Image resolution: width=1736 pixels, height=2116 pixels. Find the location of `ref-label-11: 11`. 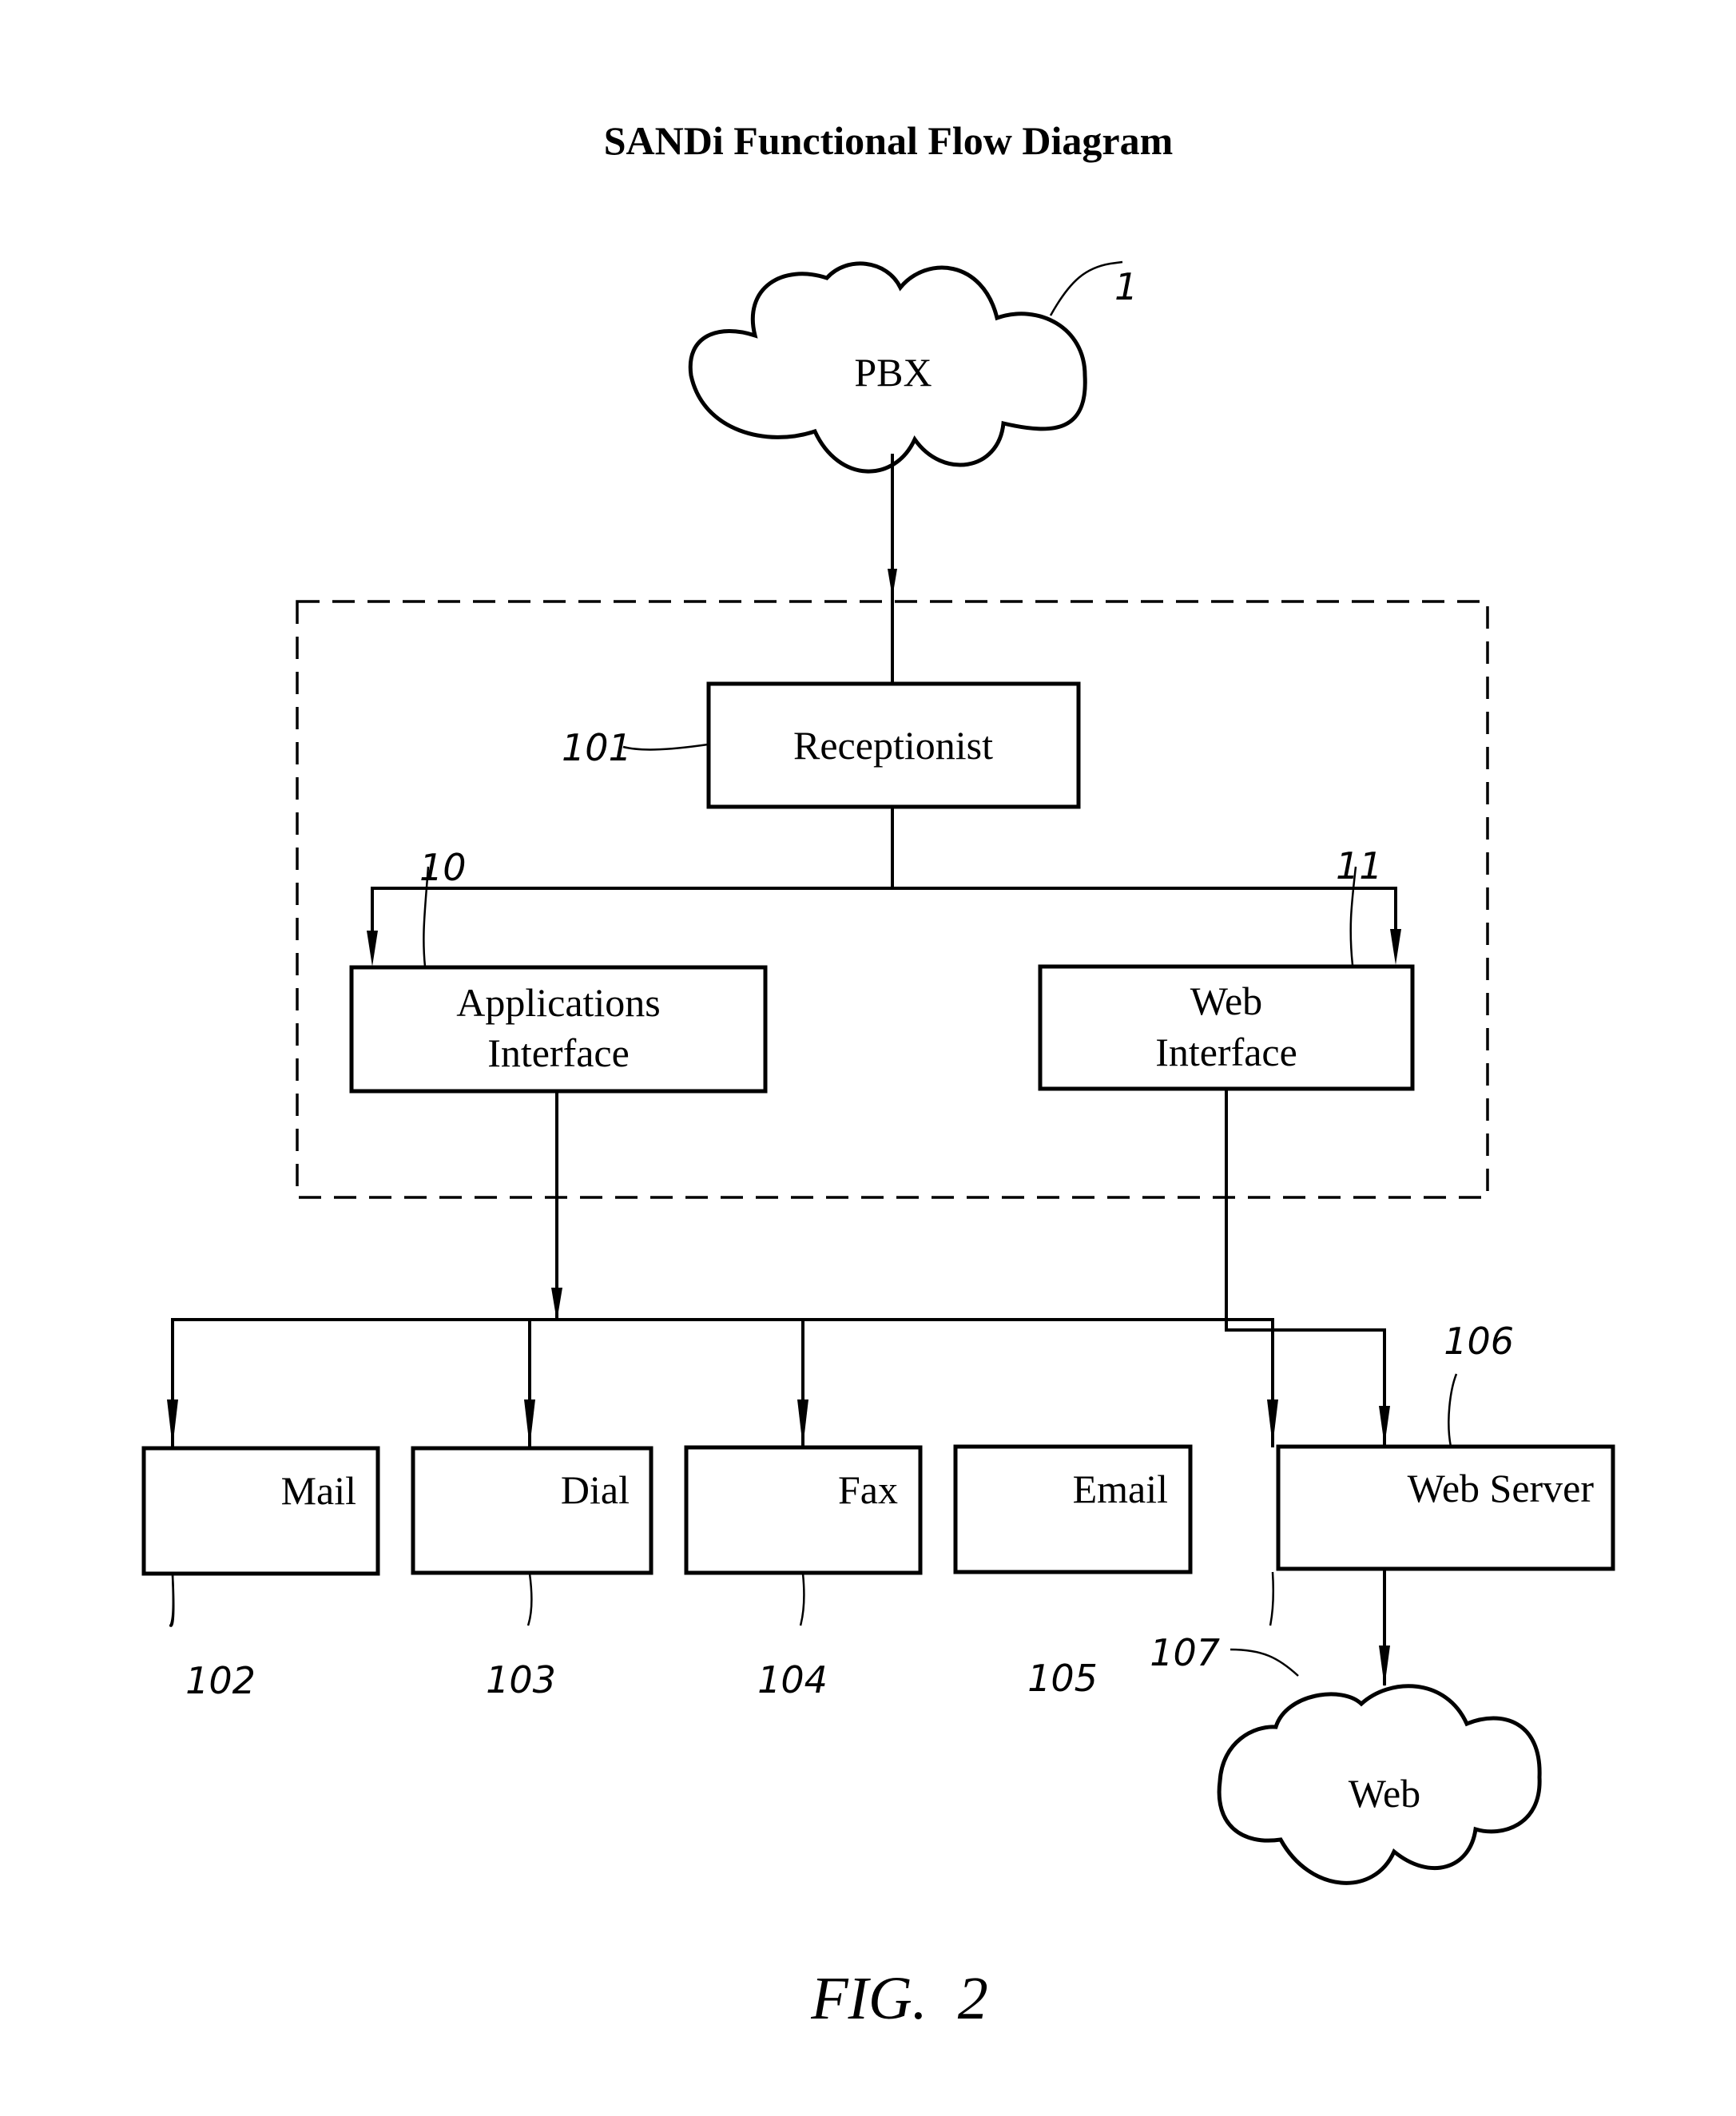

ref-label-11: 11 is located at coordinates (1359, 866).